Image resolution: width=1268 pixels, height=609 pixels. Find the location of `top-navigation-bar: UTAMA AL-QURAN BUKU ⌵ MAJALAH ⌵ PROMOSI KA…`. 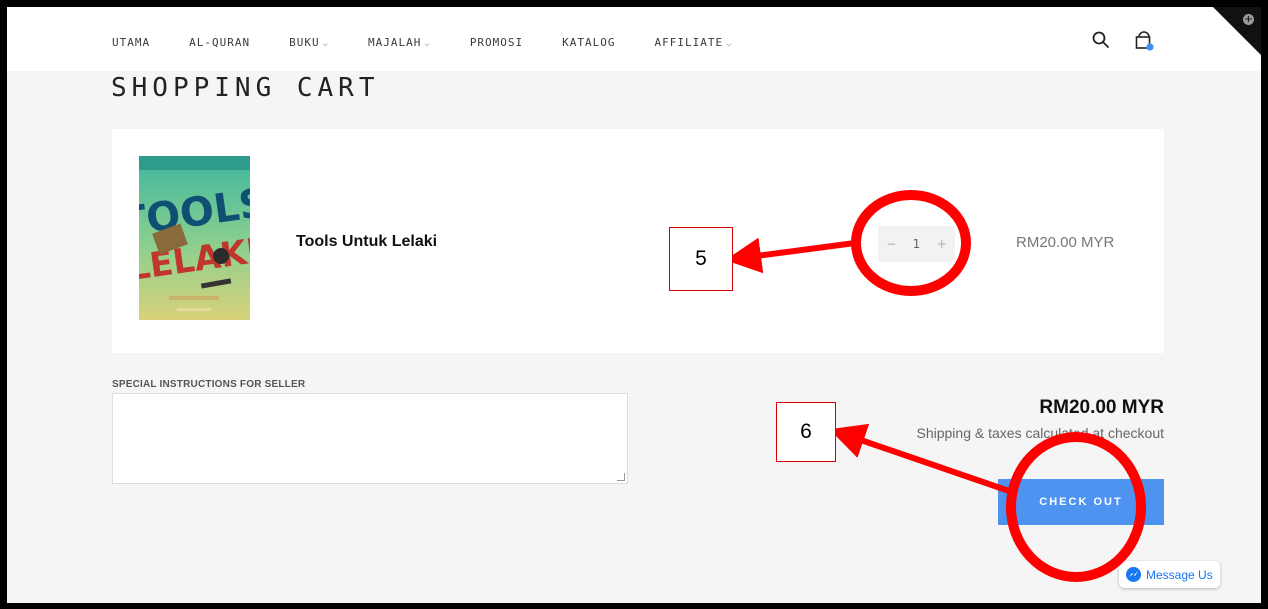

top-navigation-bar: UTAMA AL-QURAN BUKU ⌵ MAJALAH ⌵ PROMOSI KA… is located at coordinates (634, 39).